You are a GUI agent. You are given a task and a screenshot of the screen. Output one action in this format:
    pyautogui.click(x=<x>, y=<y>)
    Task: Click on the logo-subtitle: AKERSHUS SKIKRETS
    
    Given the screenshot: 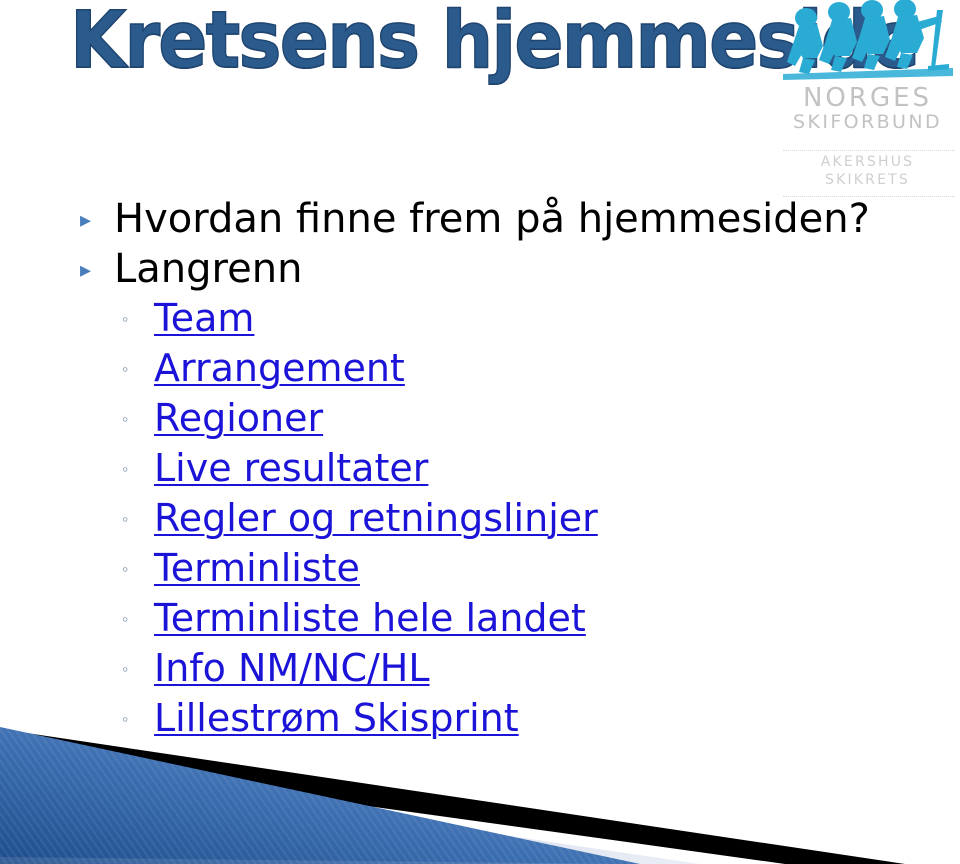 What is the action you would take?
    pyautogui.click(x=867, y=171)
    